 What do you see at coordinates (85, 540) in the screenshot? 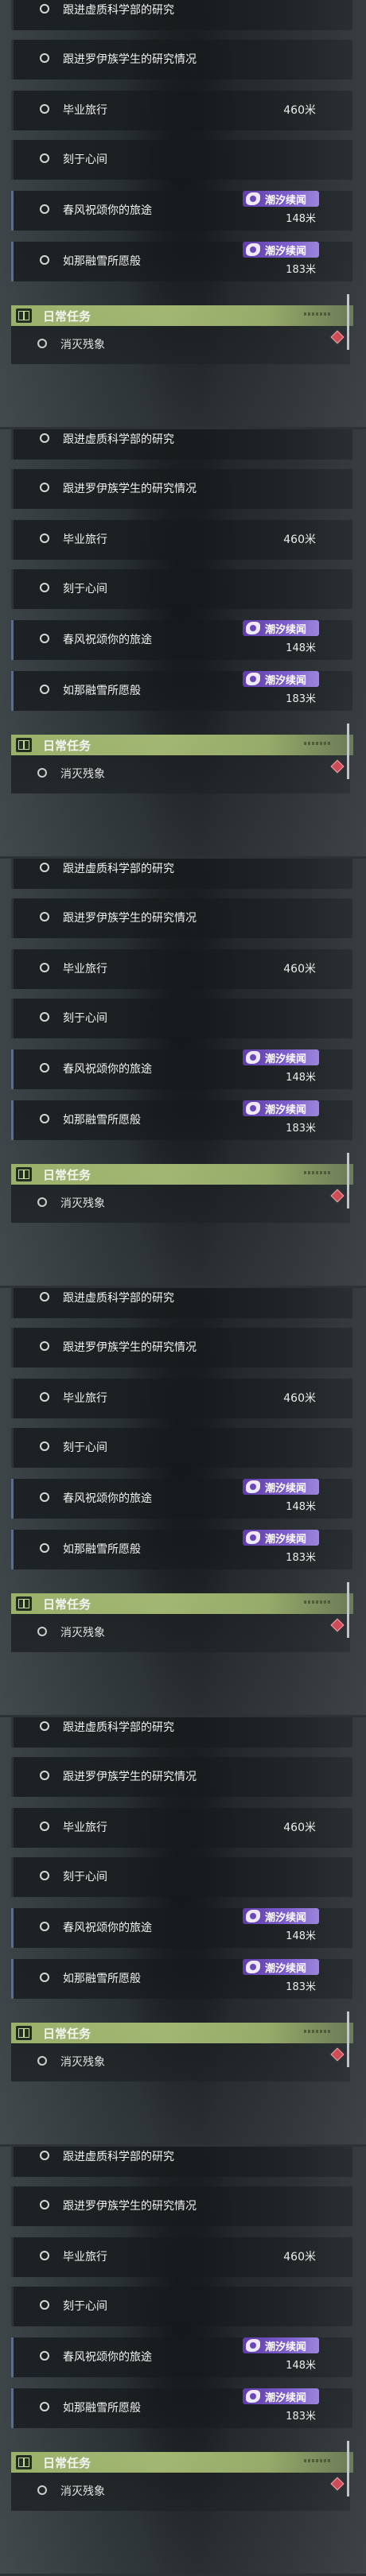
I see `quest-title: 毕业旅行` at bounding box center [85, 540].